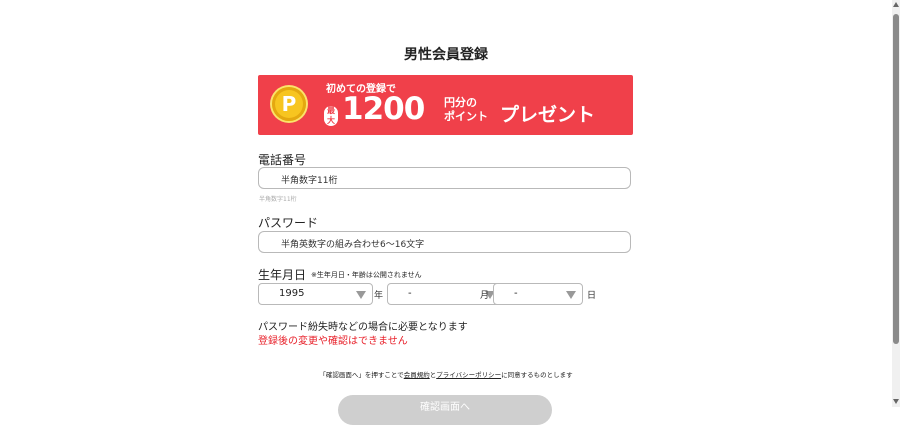 Image resolution: width=900 pixels, height=425 pixels. Describe the element at coordinates (331, 116) in the screenshot. I see `banner-max-label: 最大` at that location.